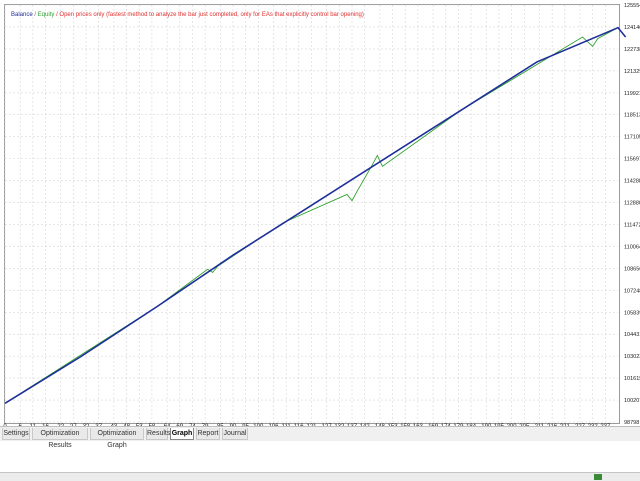  I want to click on tab-results: Results, so click(158, 434).